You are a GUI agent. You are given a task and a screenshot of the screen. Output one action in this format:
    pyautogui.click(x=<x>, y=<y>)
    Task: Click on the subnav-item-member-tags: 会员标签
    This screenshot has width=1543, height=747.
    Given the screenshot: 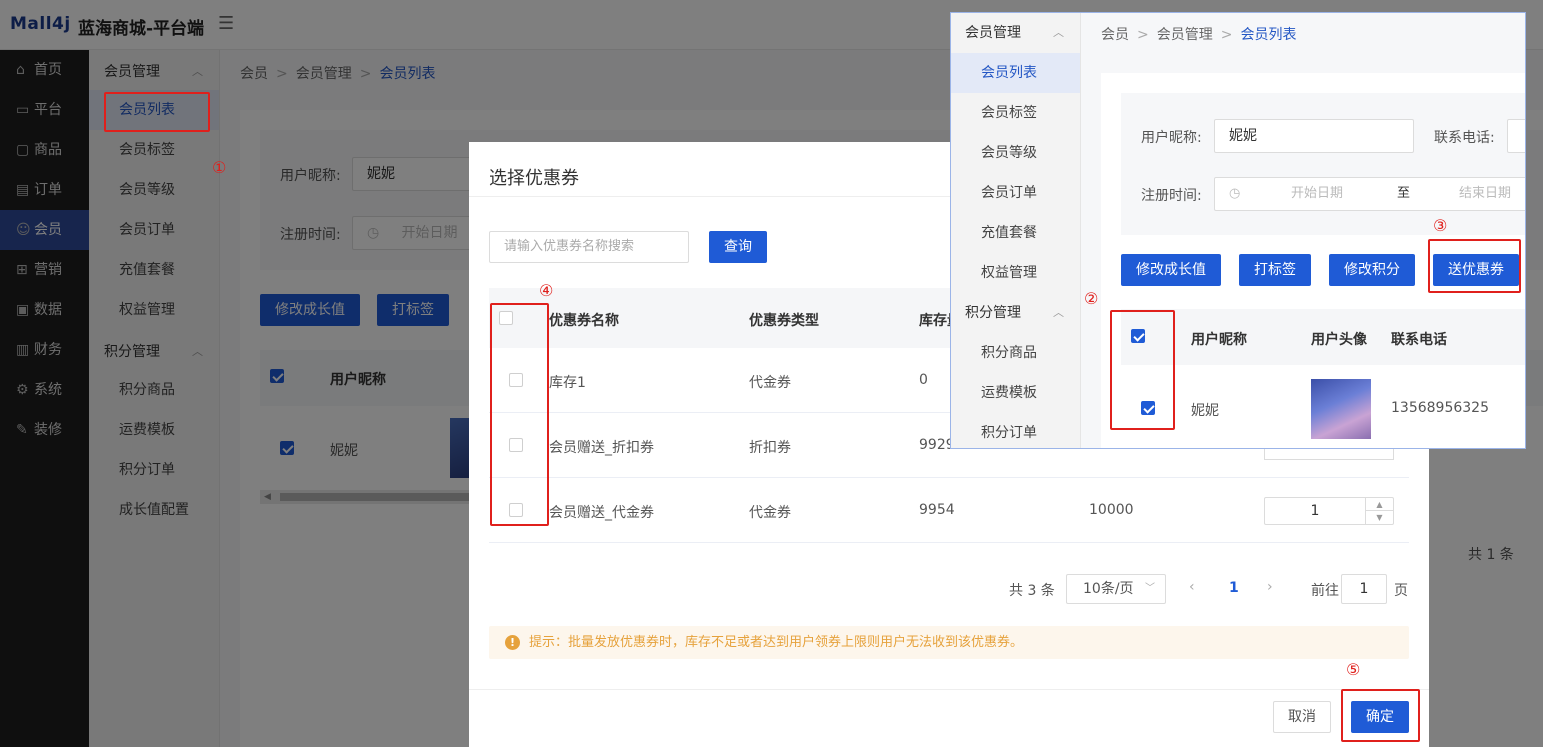 What is the action you would take?
    pyautogui.click(x=1015, y=113)
    